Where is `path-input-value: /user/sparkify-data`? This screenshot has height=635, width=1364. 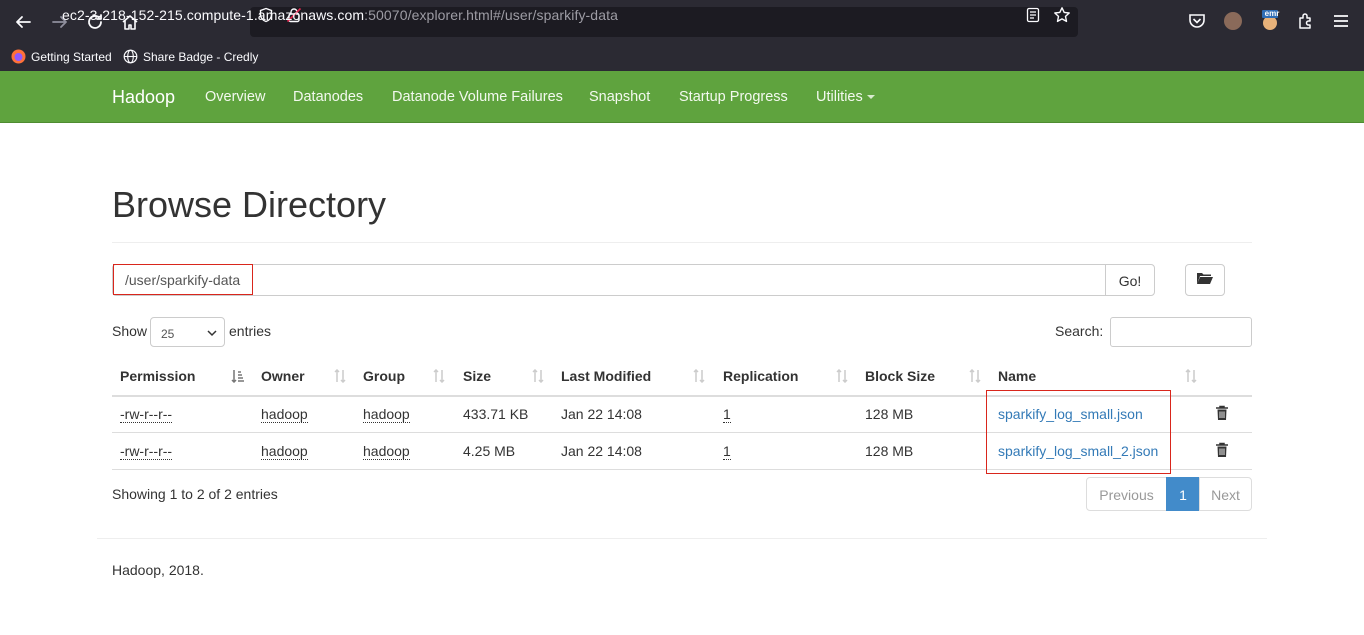 path-input-value: /user/sparkify-data is located at coordinates (183, 279).